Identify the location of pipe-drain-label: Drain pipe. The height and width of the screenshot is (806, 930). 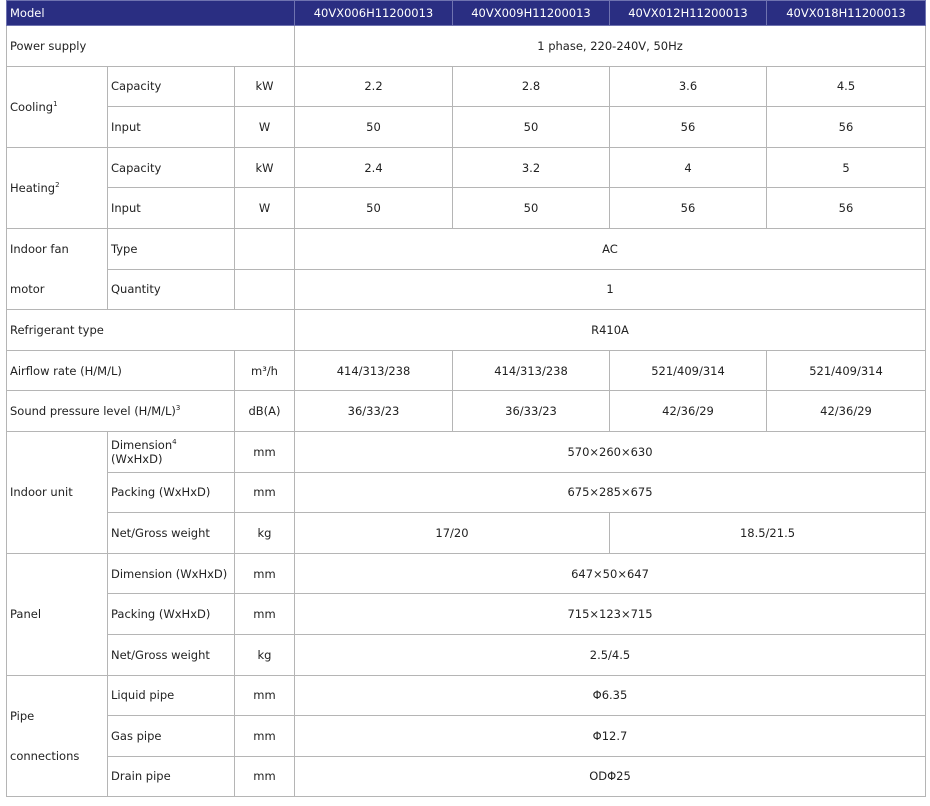
(171, 776).